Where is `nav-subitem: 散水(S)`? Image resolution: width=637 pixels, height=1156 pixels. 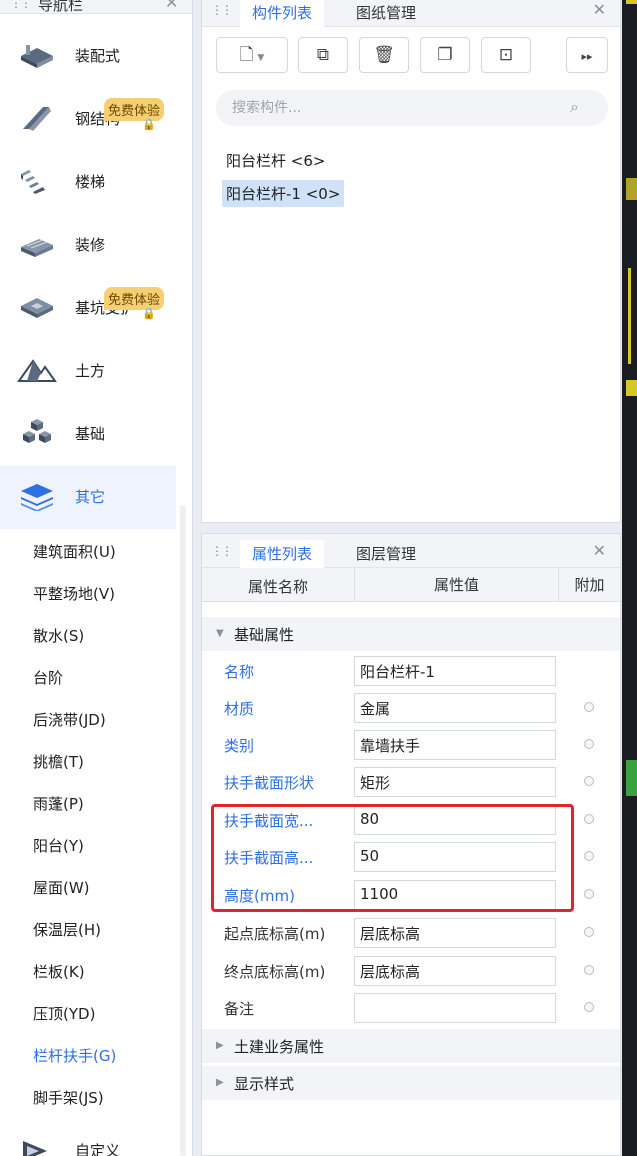 nav-subitem: 散水(S) is located at coordinates (58, 635).